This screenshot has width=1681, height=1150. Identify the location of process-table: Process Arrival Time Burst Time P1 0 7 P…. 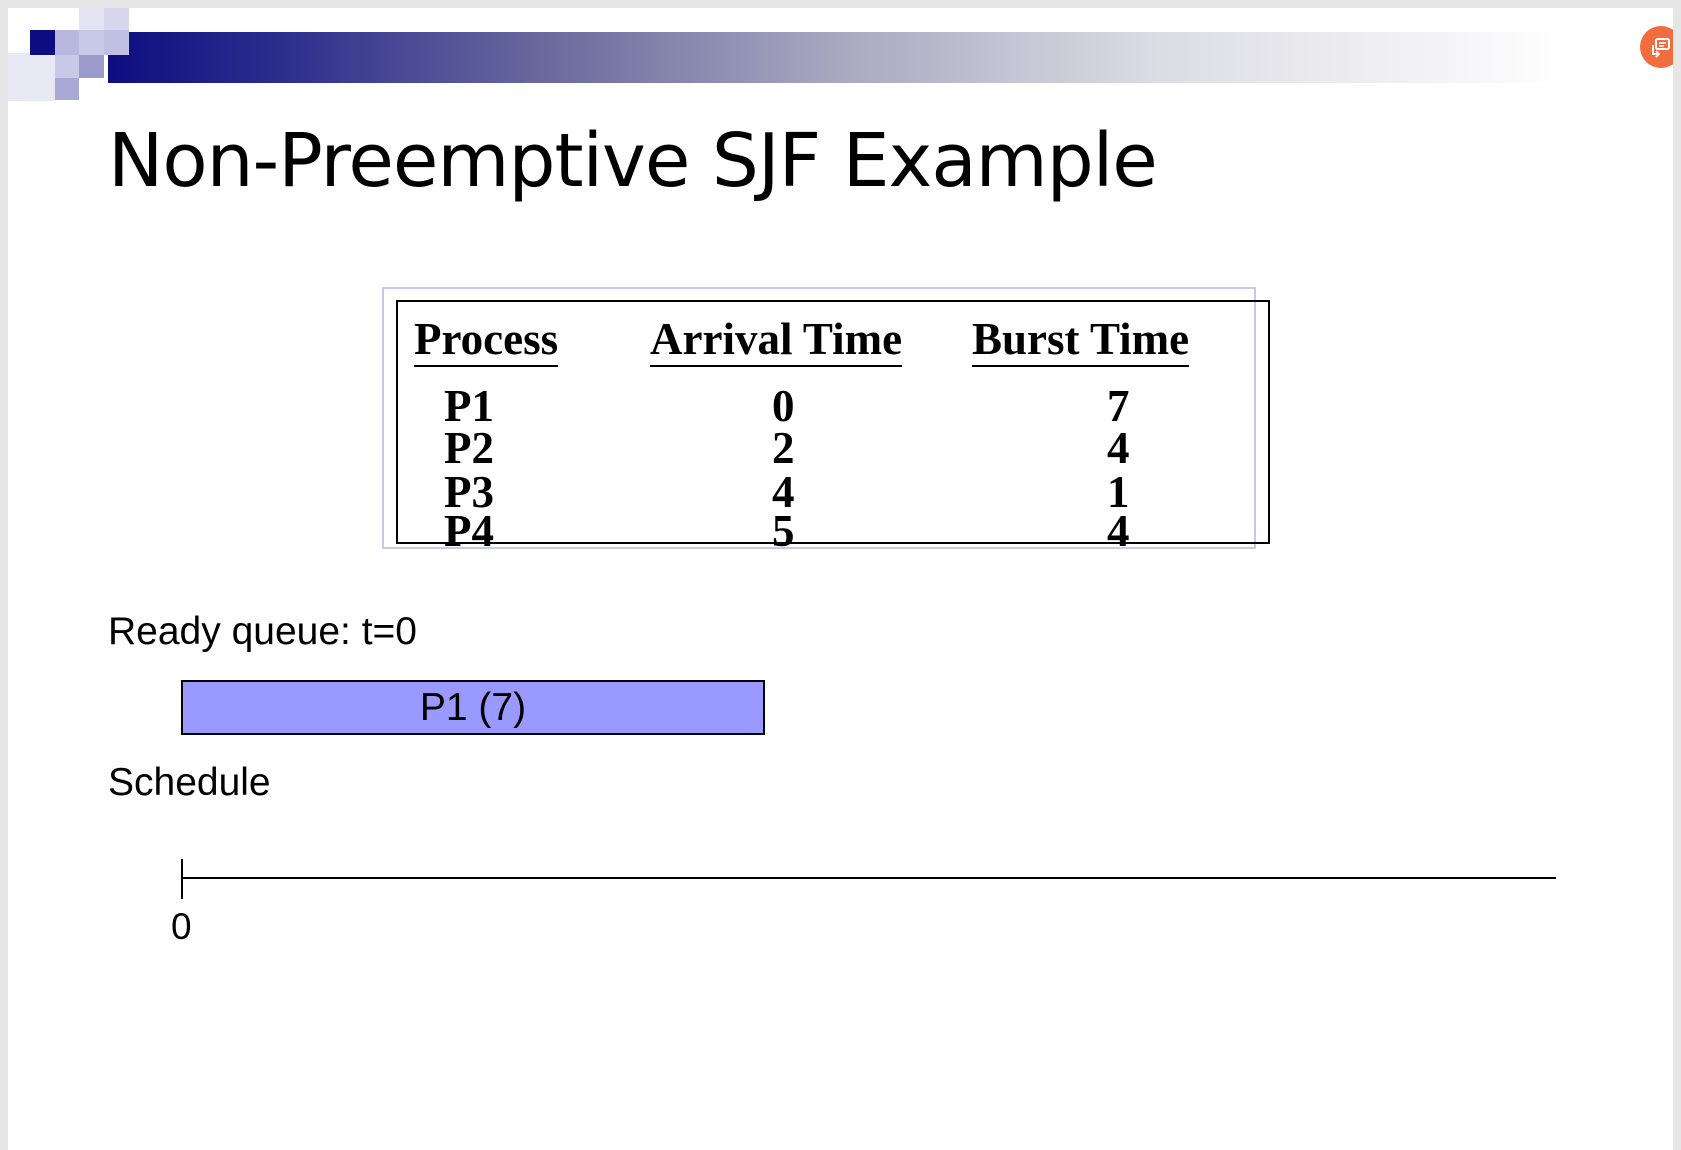
(833, 427).